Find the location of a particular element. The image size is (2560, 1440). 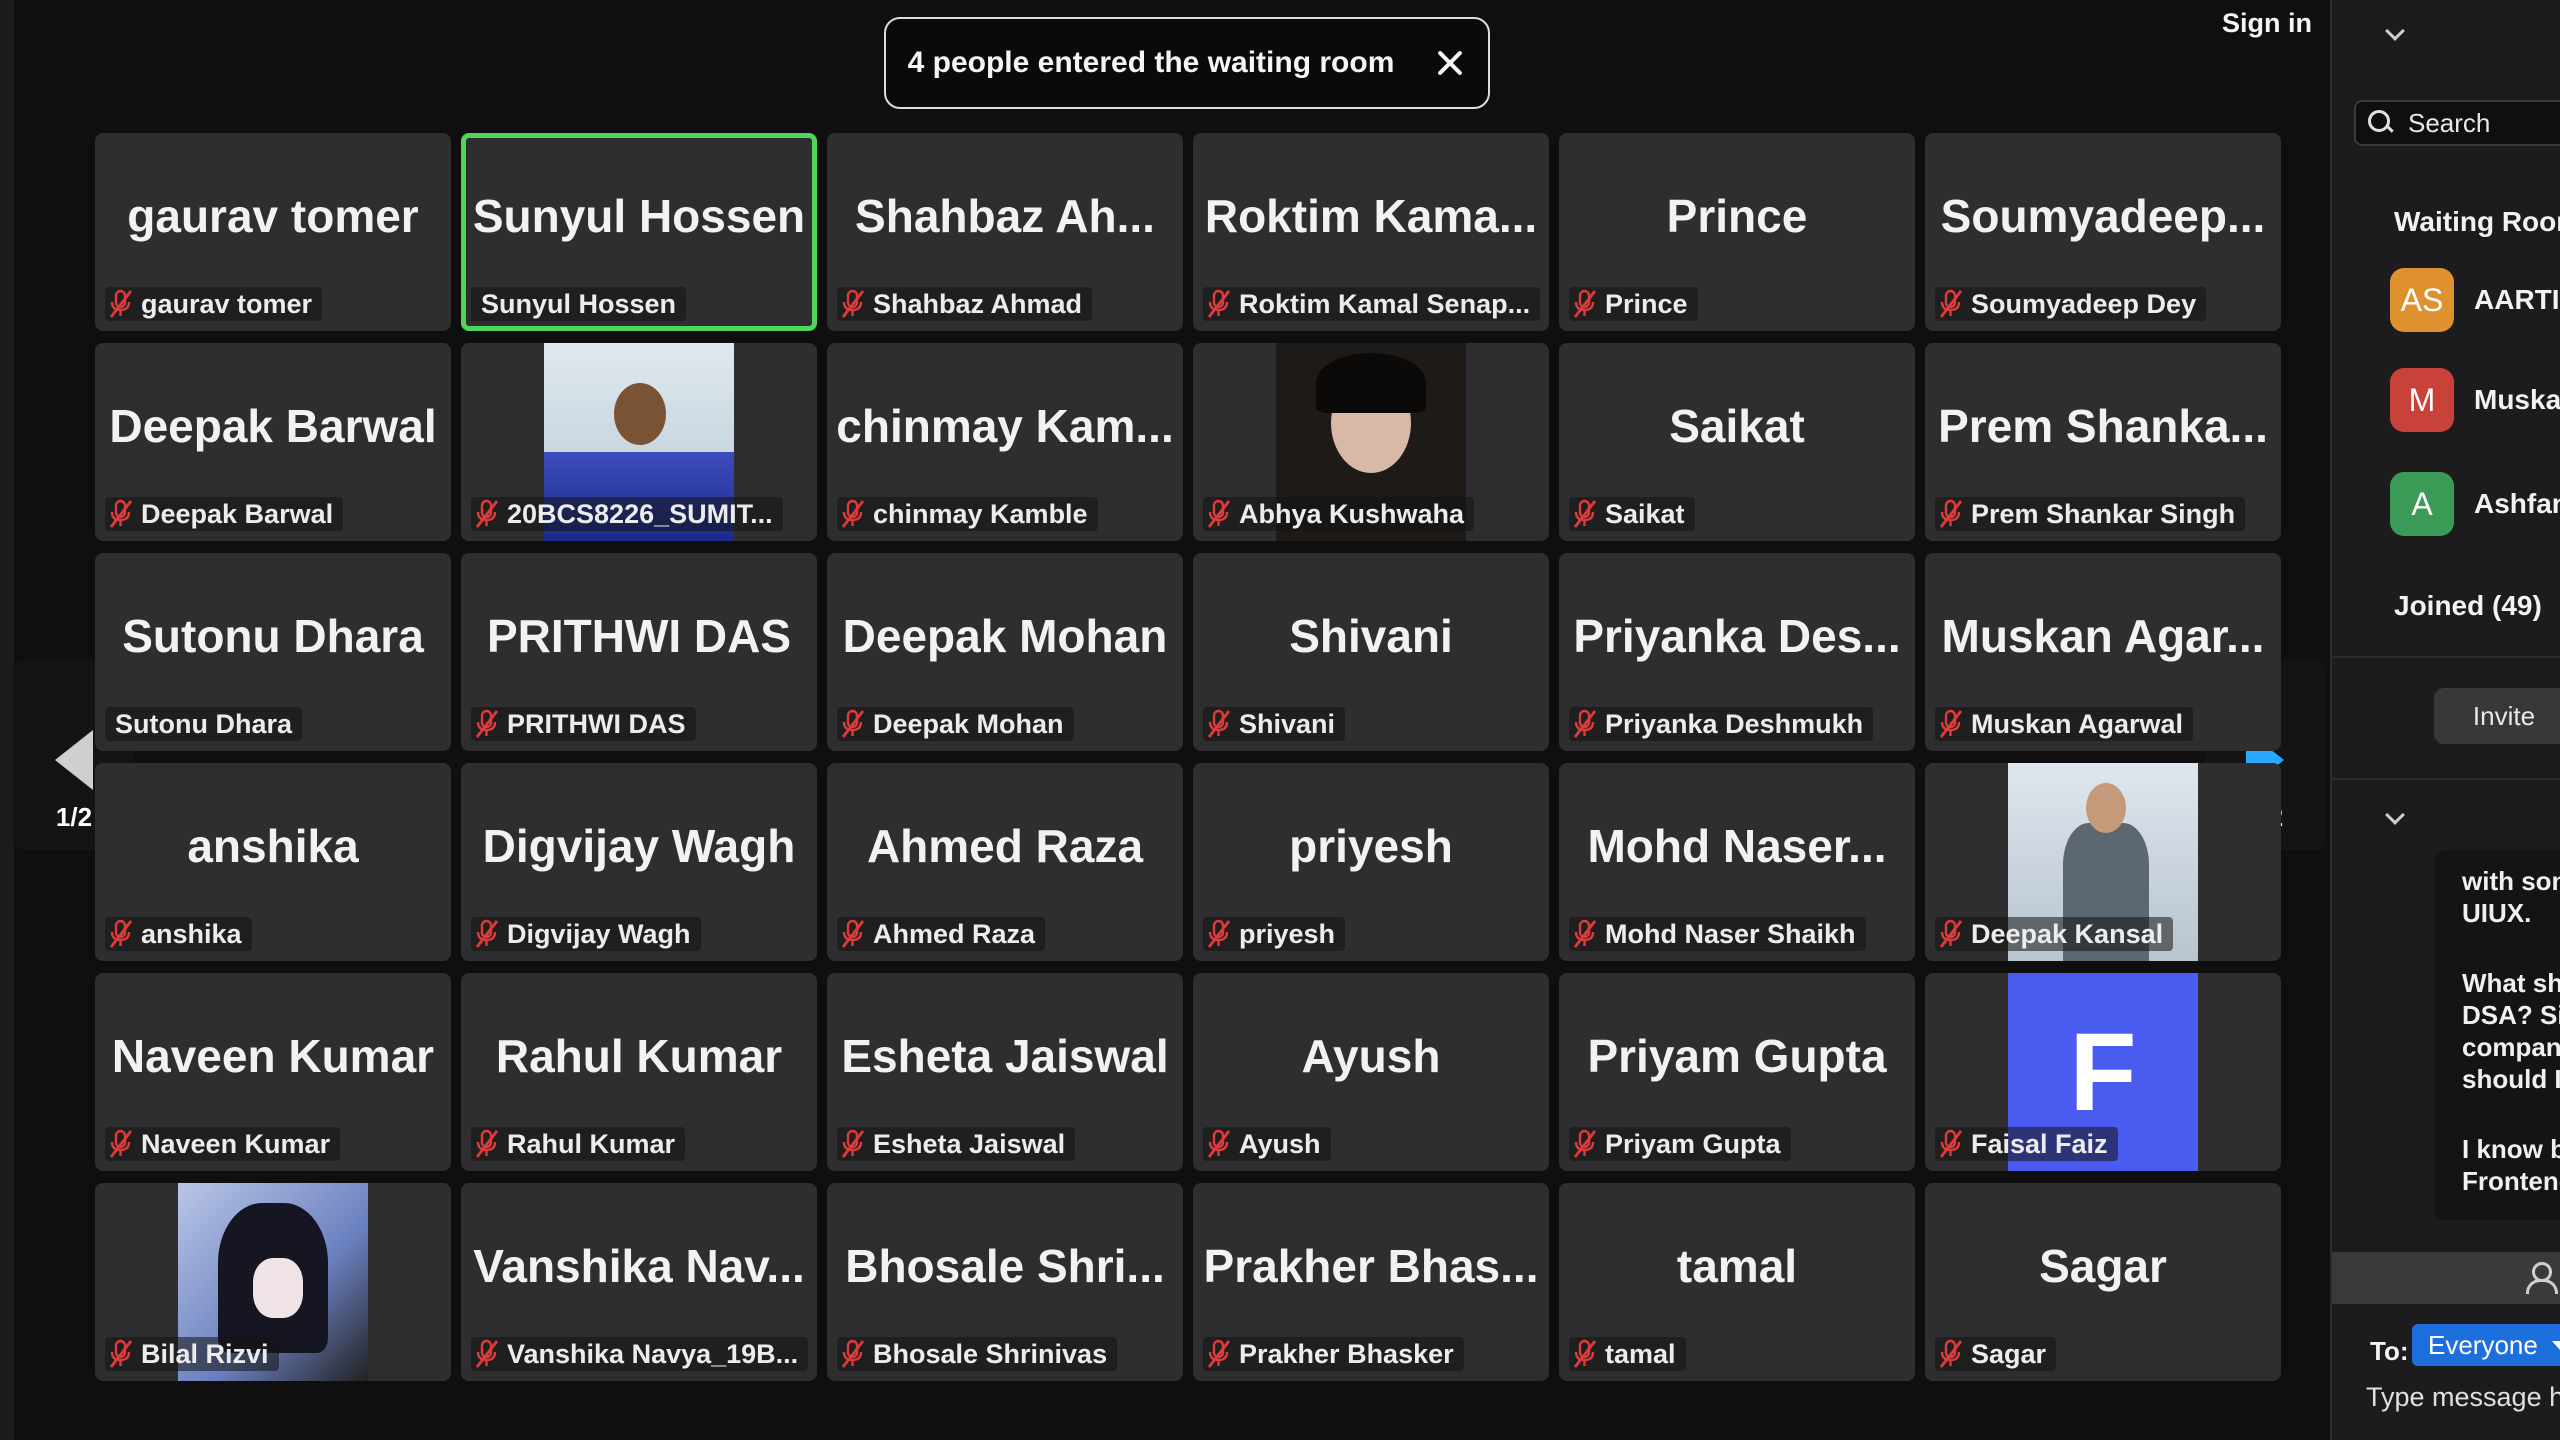

participant-tile: Prince Prince is located at coordinates (1737, 232).